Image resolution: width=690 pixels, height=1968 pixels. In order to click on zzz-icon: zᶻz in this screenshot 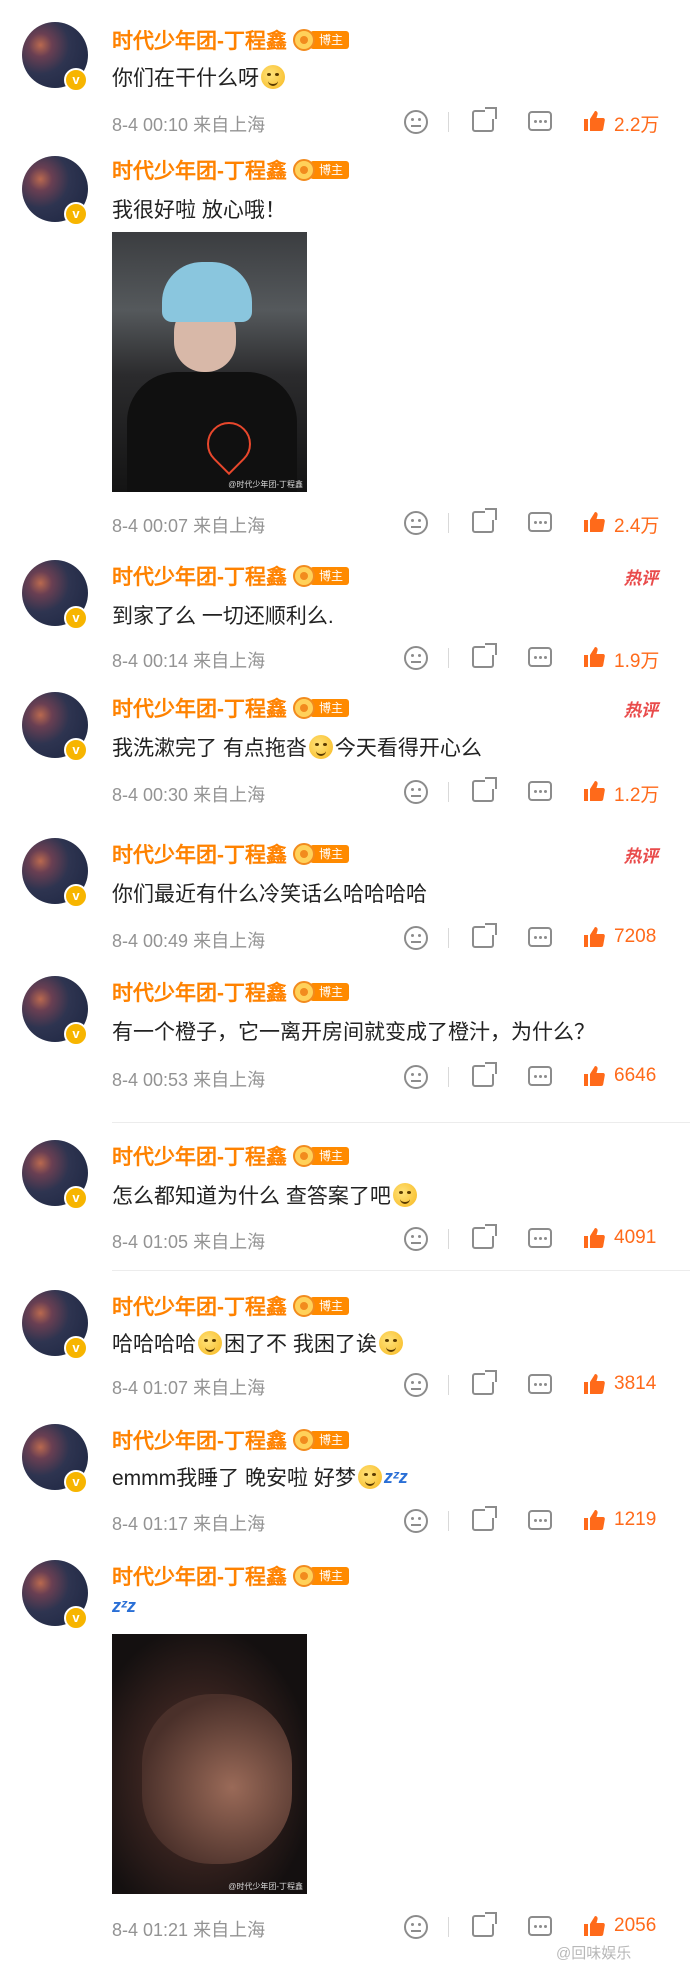, I will do `click(395, 1477)`.